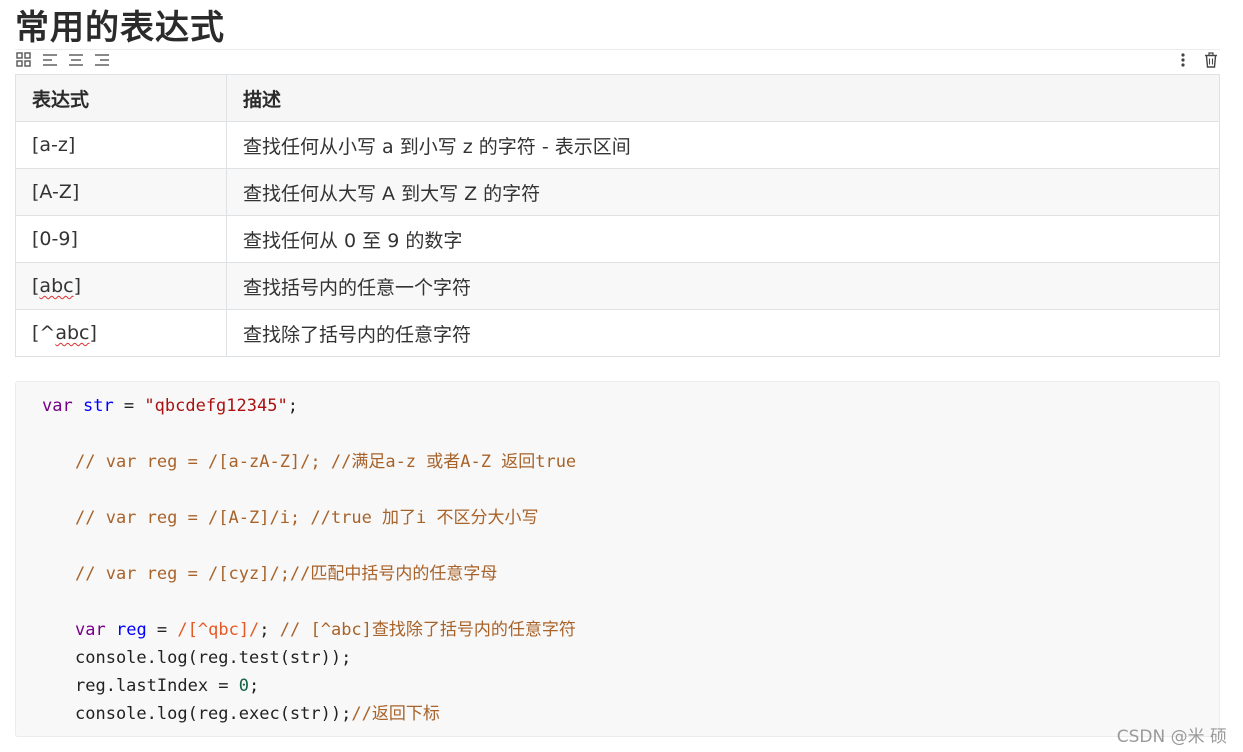 The width and height of the screenshot is (1243, 752). I want to click on expr-cell: [A-Z], so click(121, 192).